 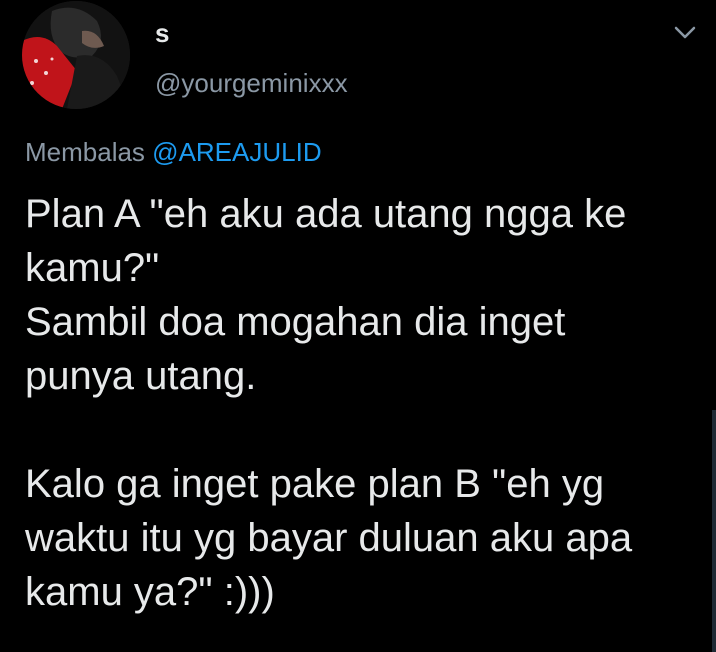 What do you see at coordinates (150, 592) in the screenshot?
I see `tweet-line: kamu ya?" :)))` at bounding box center [150, 592].